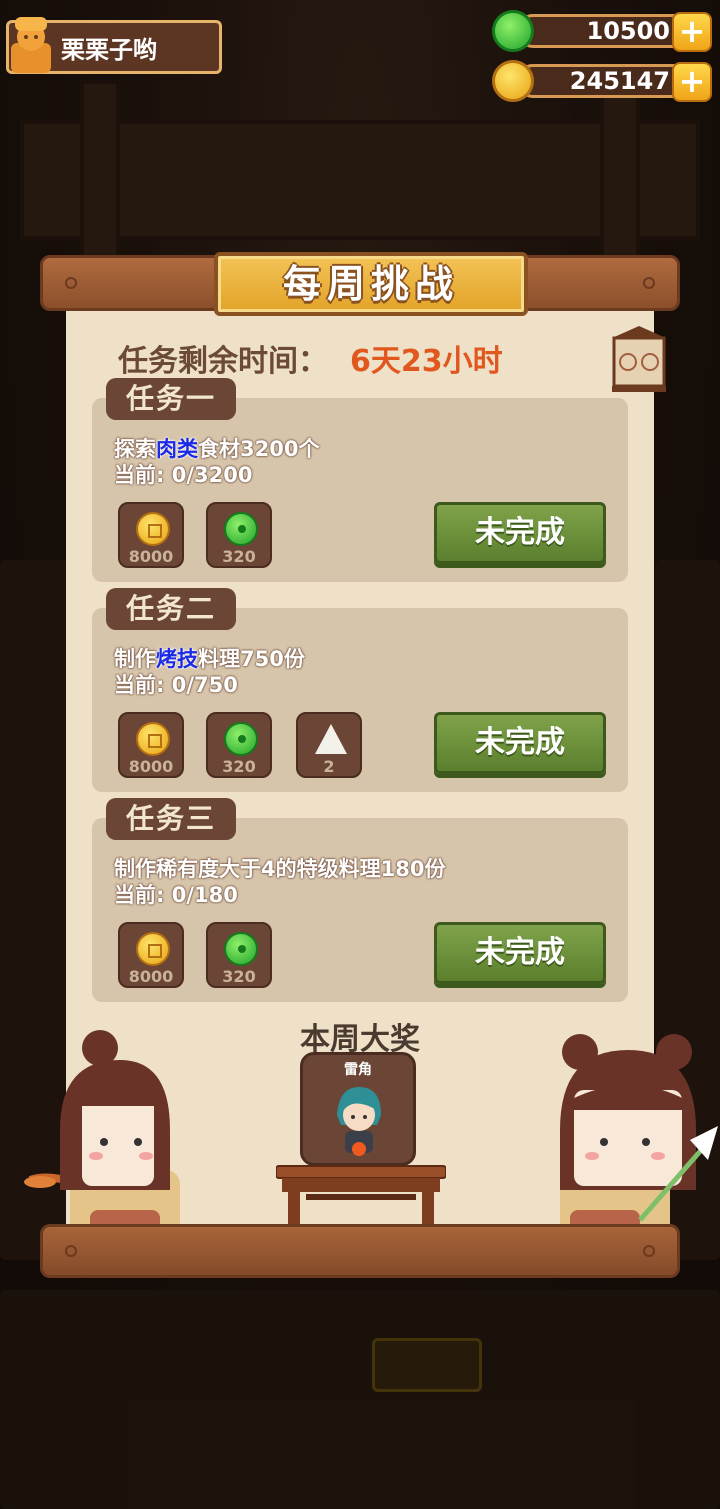  I want to click on jade-currency: 10500 +, so click(602, 31).